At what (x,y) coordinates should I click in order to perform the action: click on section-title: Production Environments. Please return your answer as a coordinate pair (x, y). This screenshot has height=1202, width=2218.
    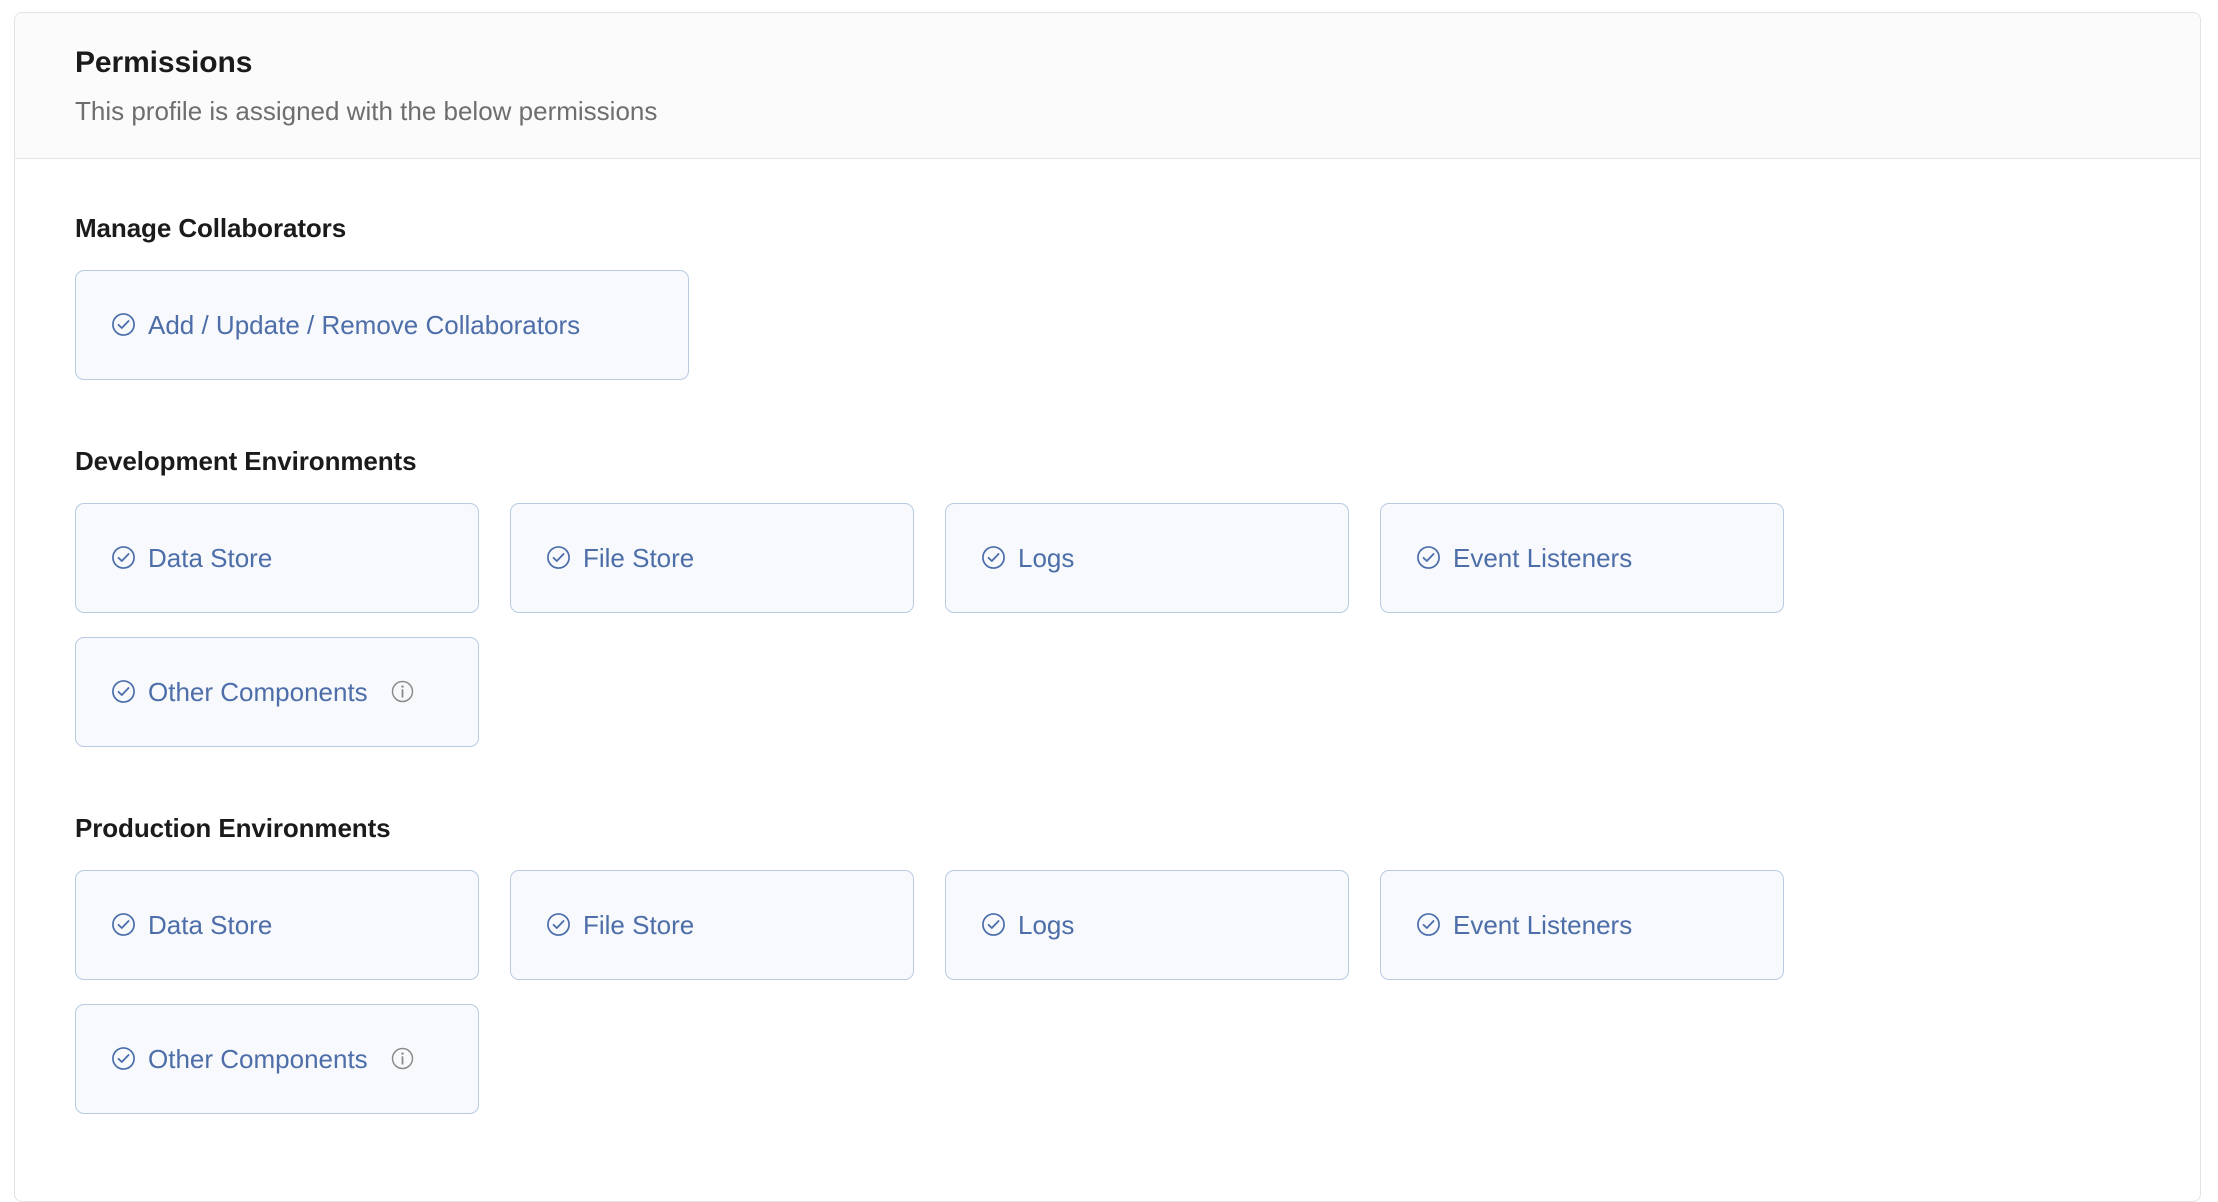
    Looking at the image, I should click on (233, 827).